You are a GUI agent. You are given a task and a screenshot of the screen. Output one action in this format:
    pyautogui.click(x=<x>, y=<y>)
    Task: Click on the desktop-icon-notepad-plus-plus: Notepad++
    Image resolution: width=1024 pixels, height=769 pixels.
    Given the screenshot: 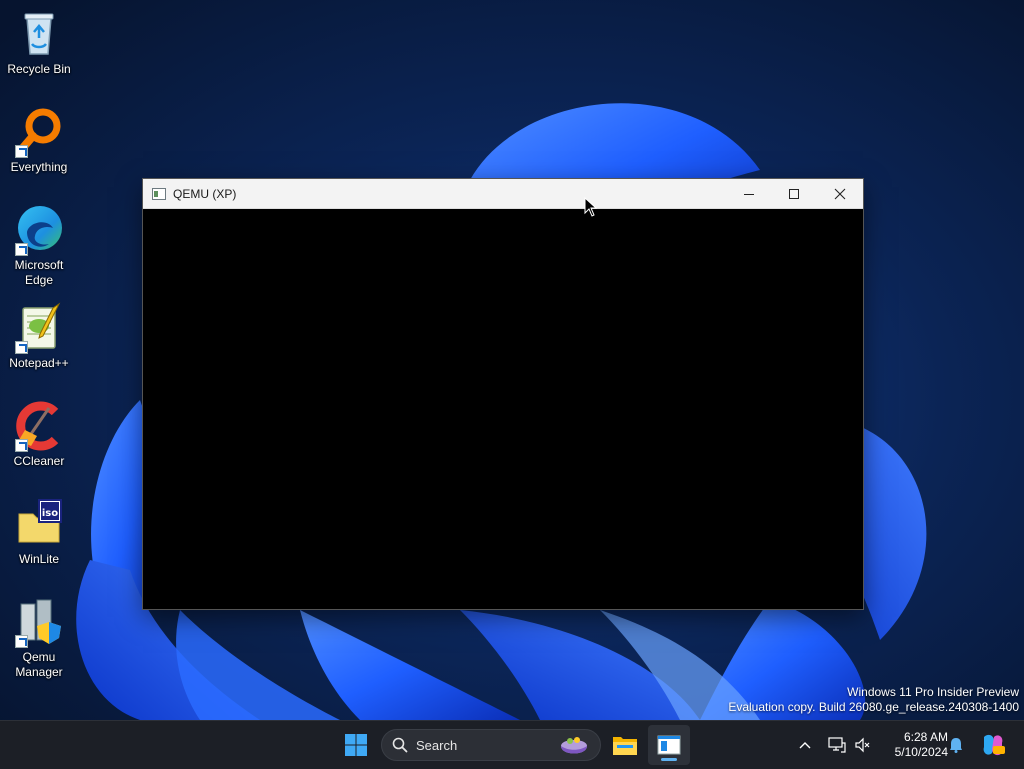 What is the action you would take?
    pyautogui.click(x=39, y=336)
    